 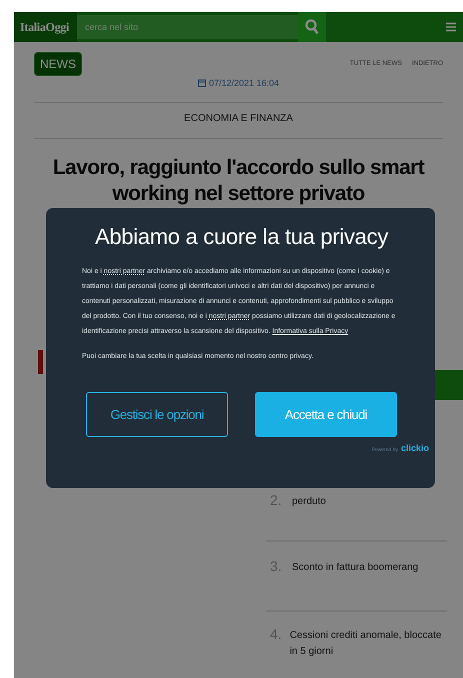 I want to click on article-link: perduto, so click(x=309, y=512).